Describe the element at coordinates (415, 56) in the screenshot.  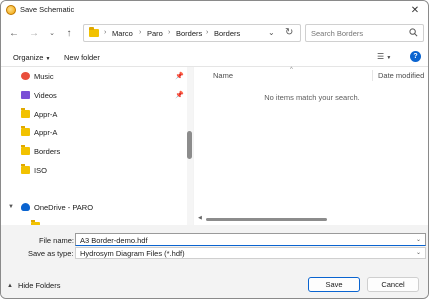
I see `help-button: ?` at that location.